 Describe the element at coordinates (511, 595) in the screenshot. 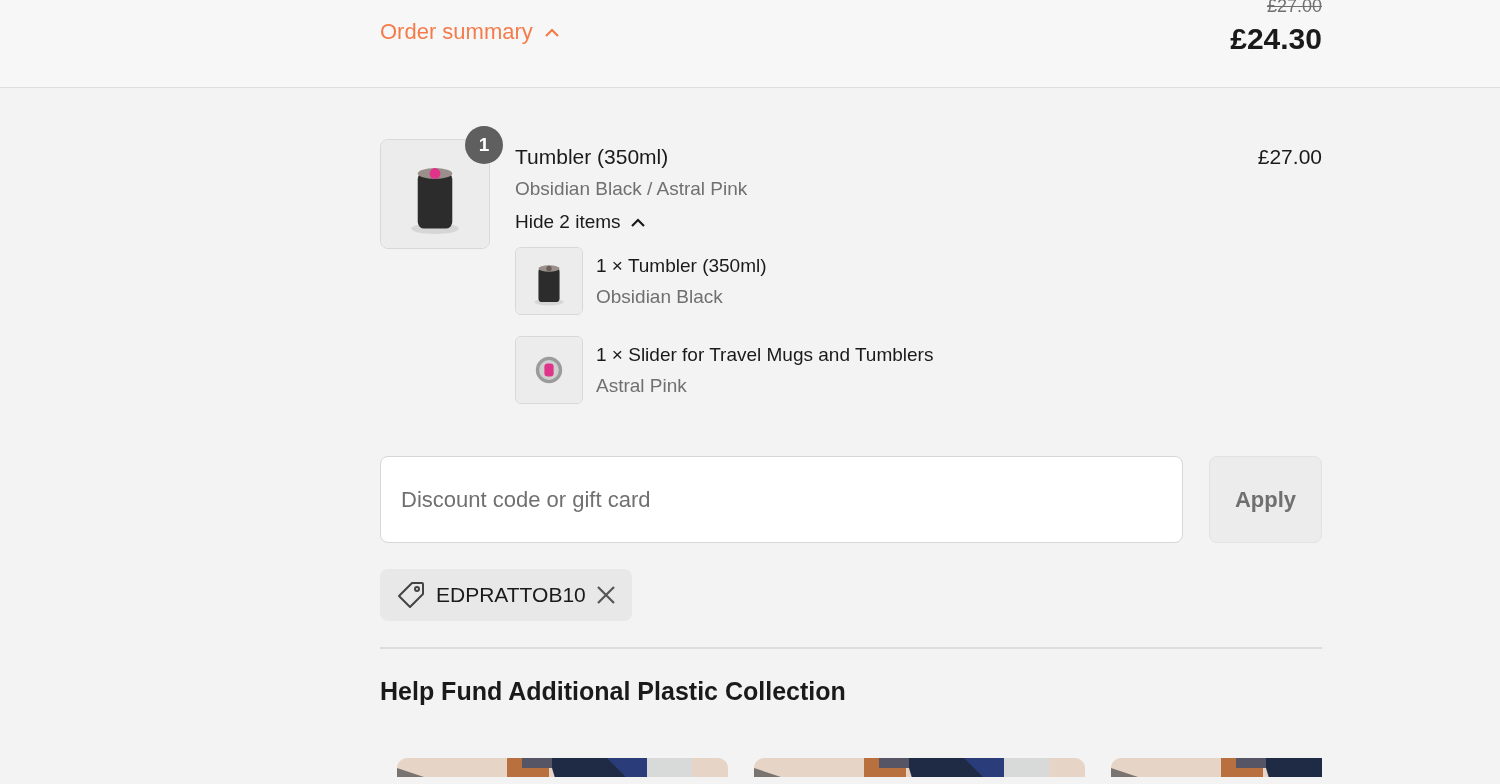

I see `discount-code: EDPRATTOB10` at that location.